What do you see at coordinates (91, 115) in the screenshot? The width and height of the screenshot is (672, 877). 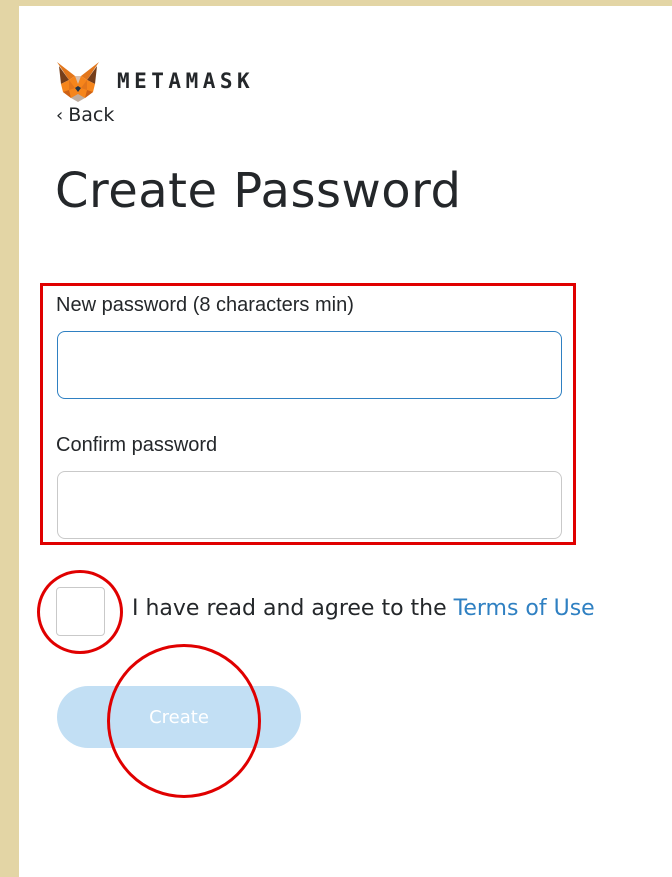 I see `back-label: Back` at bounding box center [91, 115].